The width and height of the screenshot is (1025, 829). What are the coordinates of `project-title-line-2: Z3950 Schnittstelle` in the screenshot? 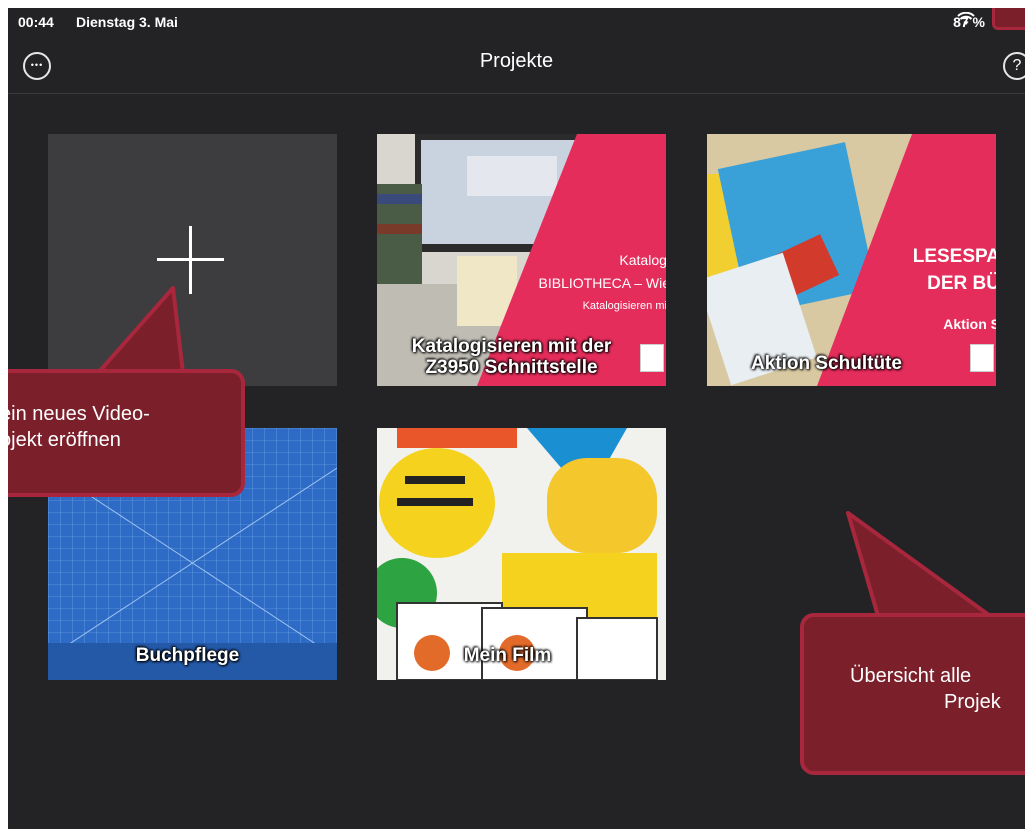 It's located at (511, 367).